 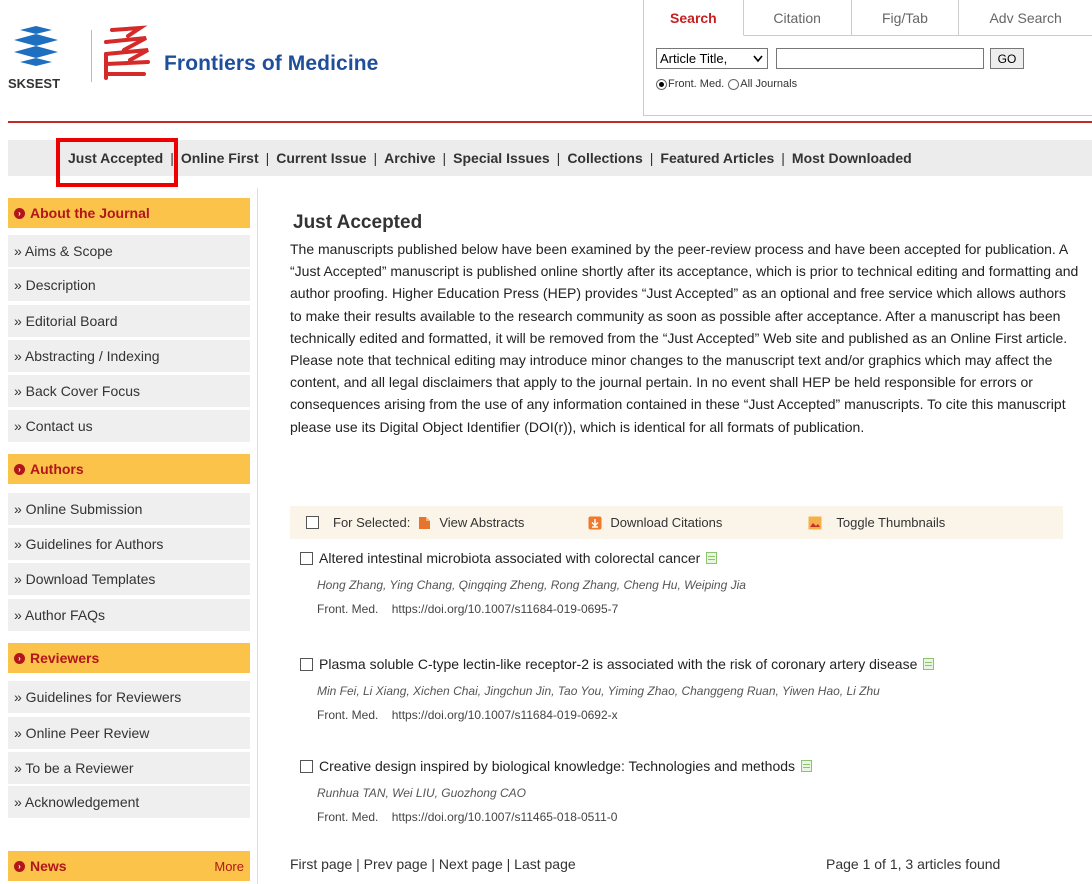 What do you see at coordinates (1007, 58) in the screenshot?
I see `go-button: GO` at bounding box center [1007, 58].